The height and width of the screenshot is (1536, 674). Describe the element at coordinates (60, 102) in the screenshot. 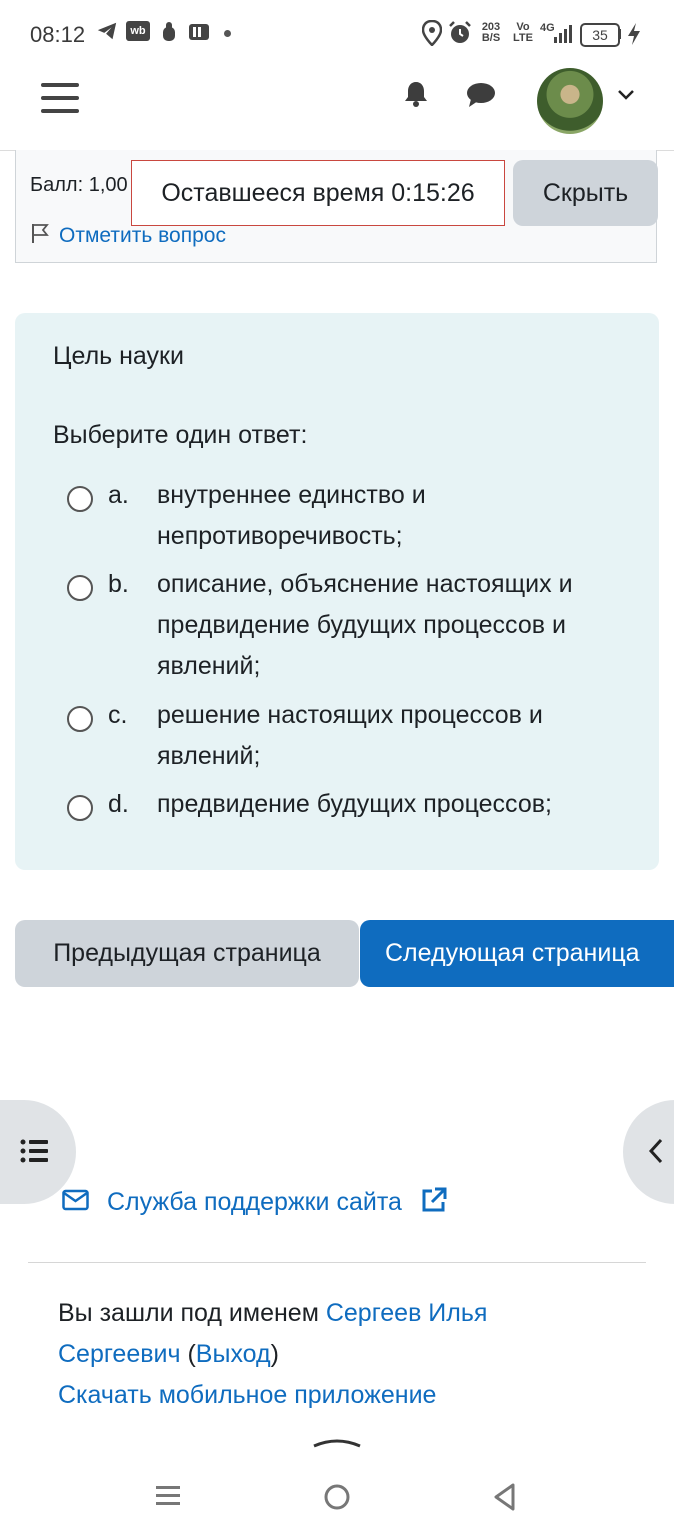

I see `hamburger-icon` at that location.